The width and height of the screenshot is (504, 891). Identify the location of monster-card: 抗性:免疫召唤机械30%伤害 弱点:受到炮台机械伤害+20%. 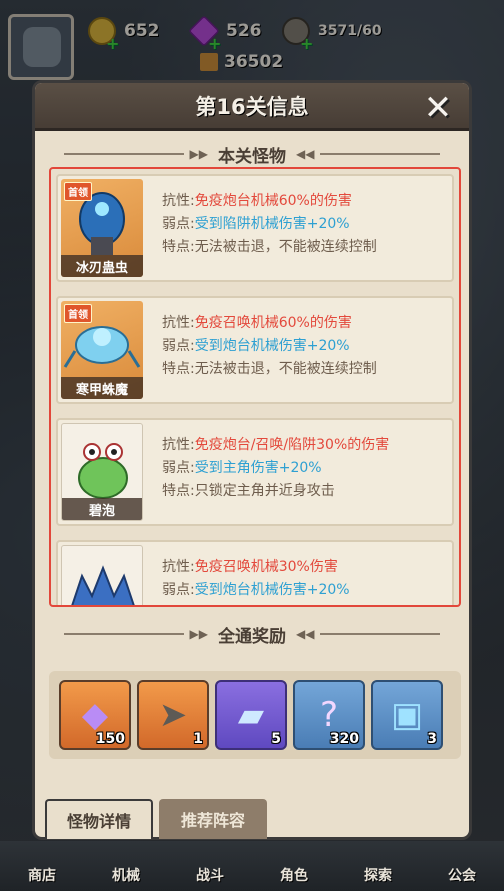
(255, 572).